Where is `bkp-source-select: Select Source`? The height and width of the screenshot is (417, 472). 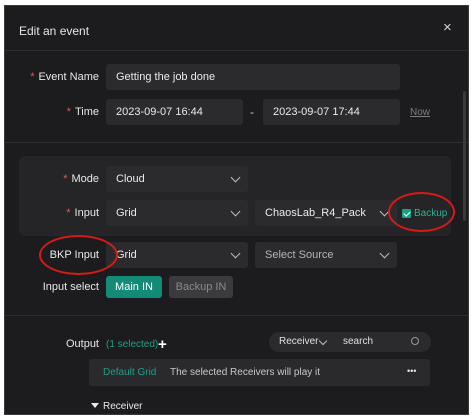
bkp-source-select: Select Source is located at coordinates (326, 255).